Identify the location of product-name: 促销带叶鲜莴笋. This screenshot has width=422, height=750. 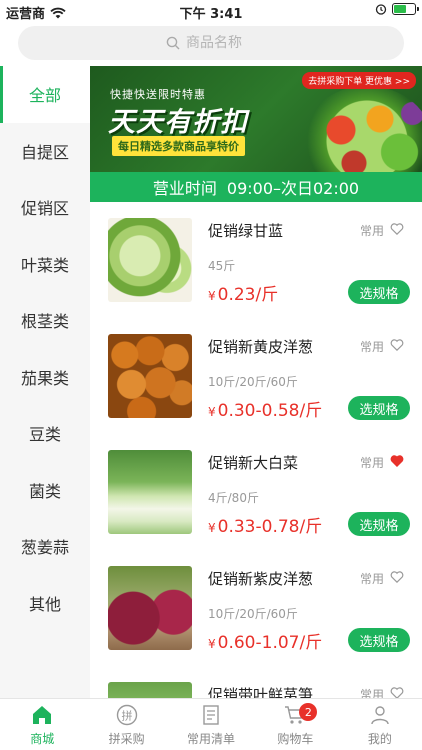
(261, 692).